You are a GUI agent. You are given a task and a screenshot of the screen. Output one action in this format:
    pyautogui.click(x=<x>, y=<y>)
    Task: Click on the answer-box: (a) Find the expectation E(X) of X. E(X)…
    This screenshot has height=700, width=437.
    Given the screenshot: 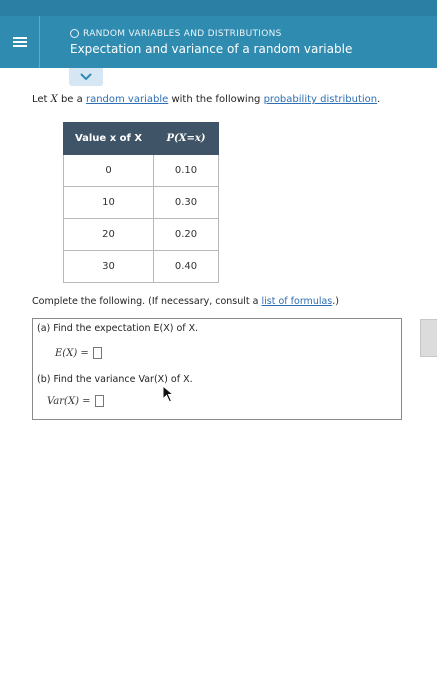 What is the action you would take?
    pyautogui.click(x=217, y=369)
    